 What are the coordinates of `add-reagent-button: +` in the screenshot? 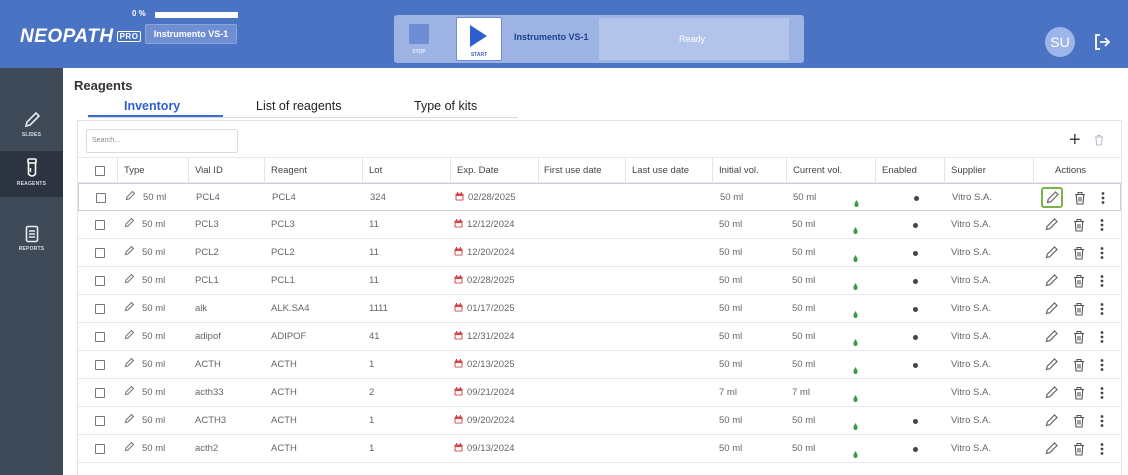 It's located at (1075, 140).